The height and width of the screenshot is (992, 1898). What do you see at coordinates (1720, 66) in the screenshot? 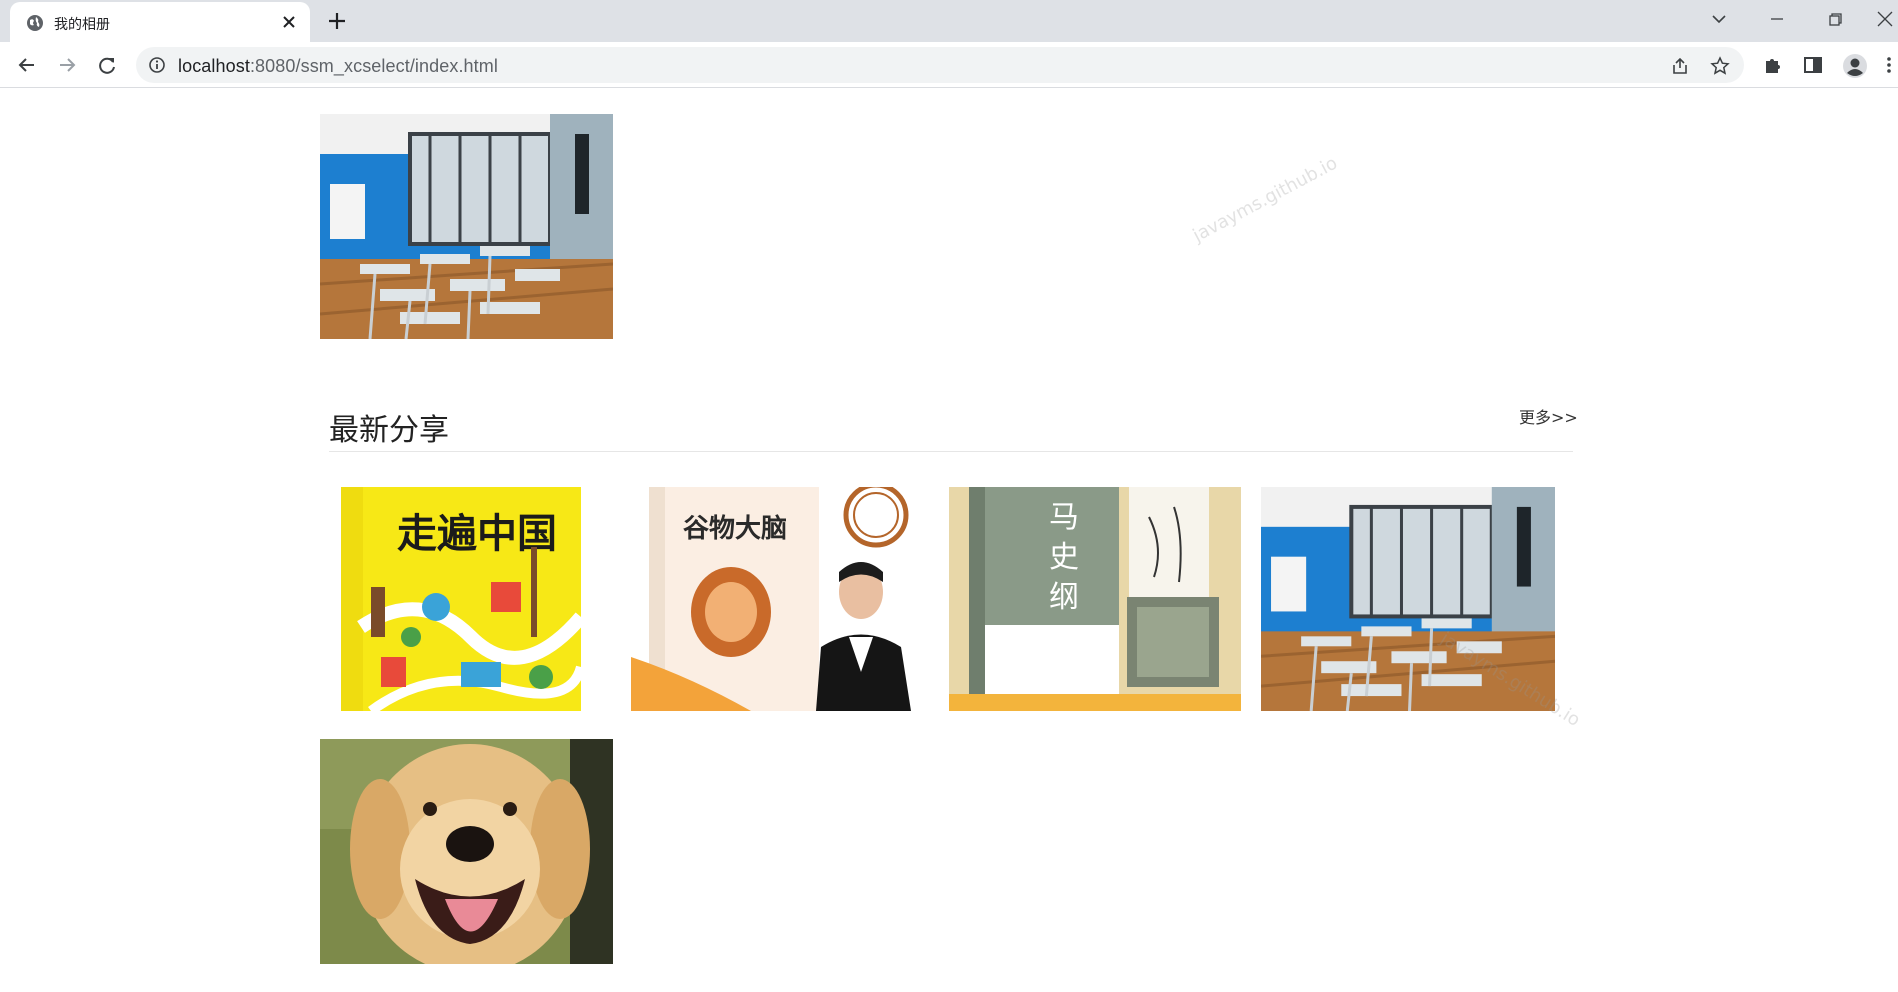
I see `bookmark-star-icon` at bounding box center [1720, 66].